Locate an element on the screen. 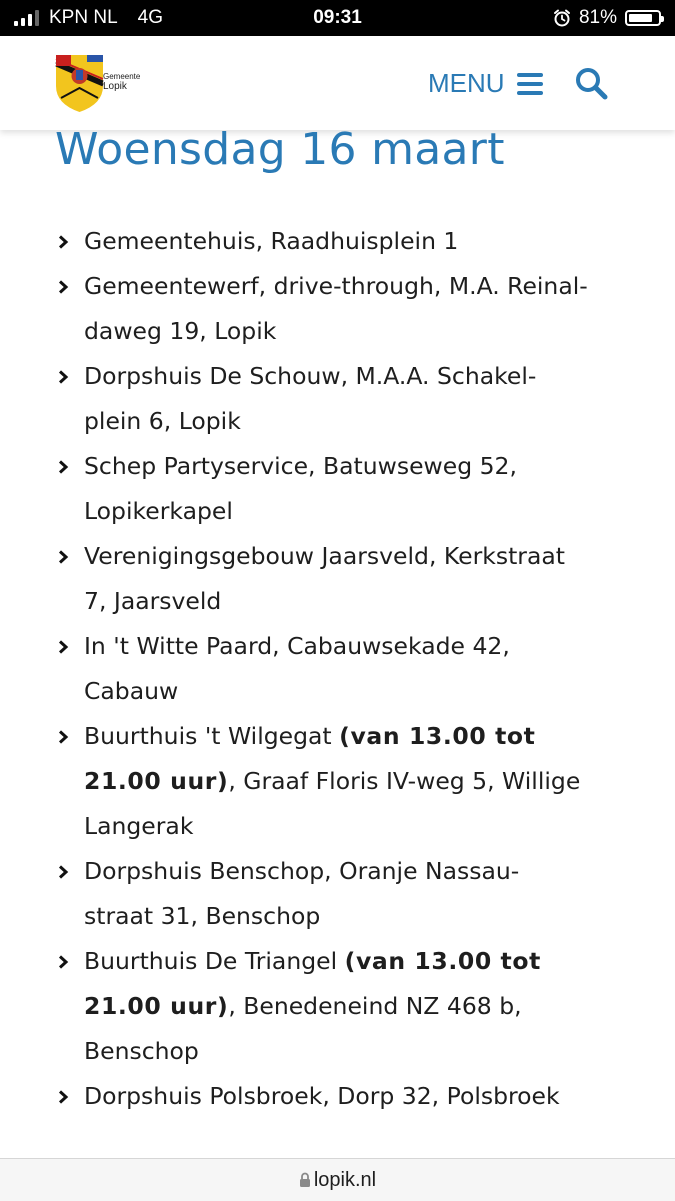  location-text: Lopikerkapel is located at coordinates (158, 511).